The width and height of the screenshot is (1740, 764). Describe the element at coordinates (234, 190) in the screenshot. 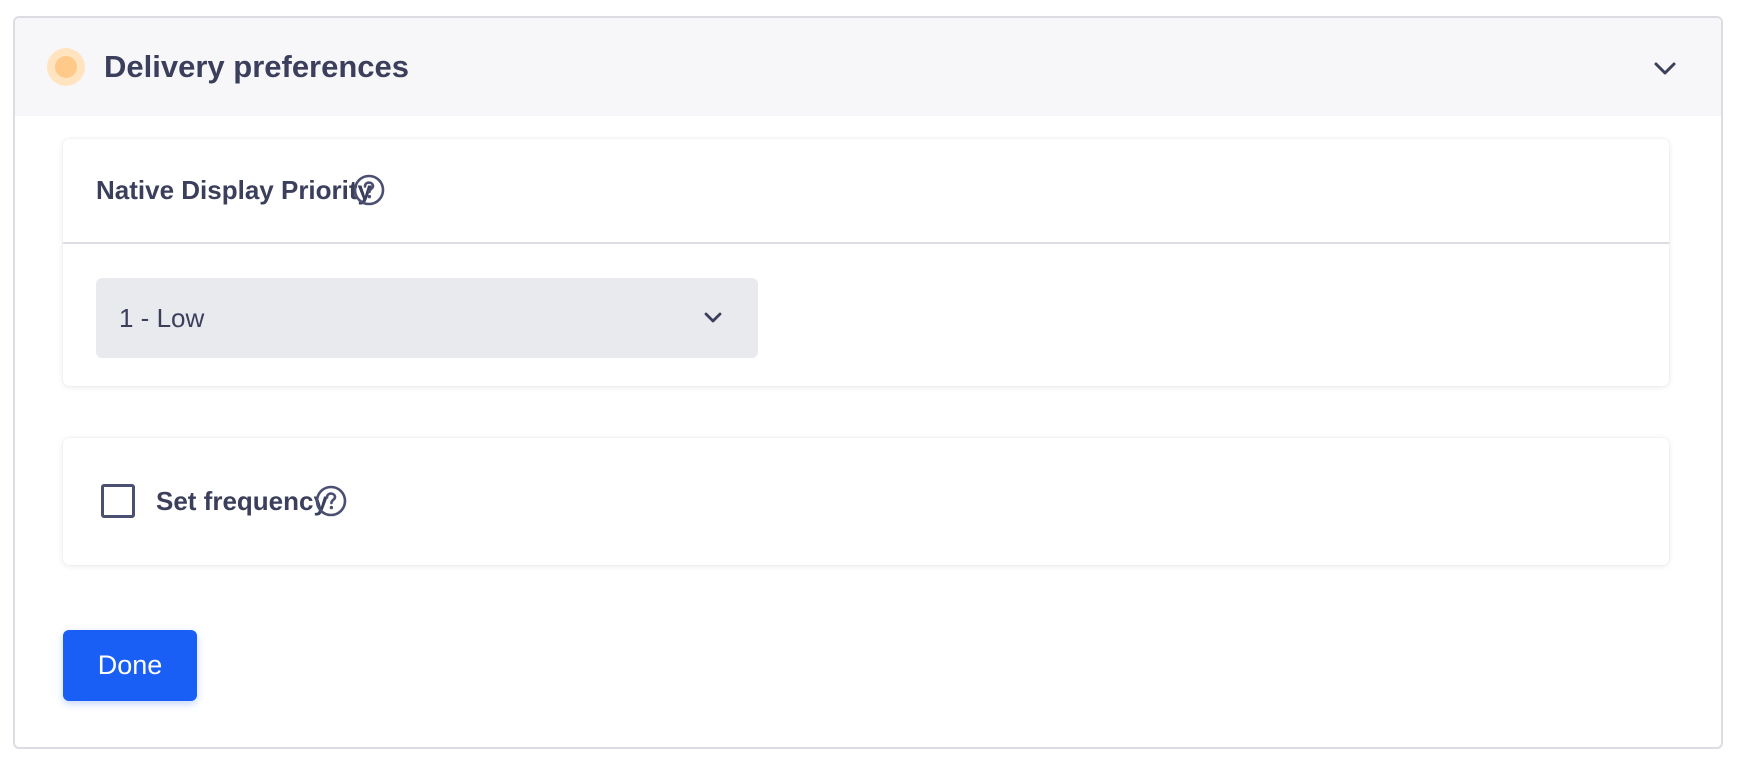

I see `priority-title: Native Display Priority` at that location.